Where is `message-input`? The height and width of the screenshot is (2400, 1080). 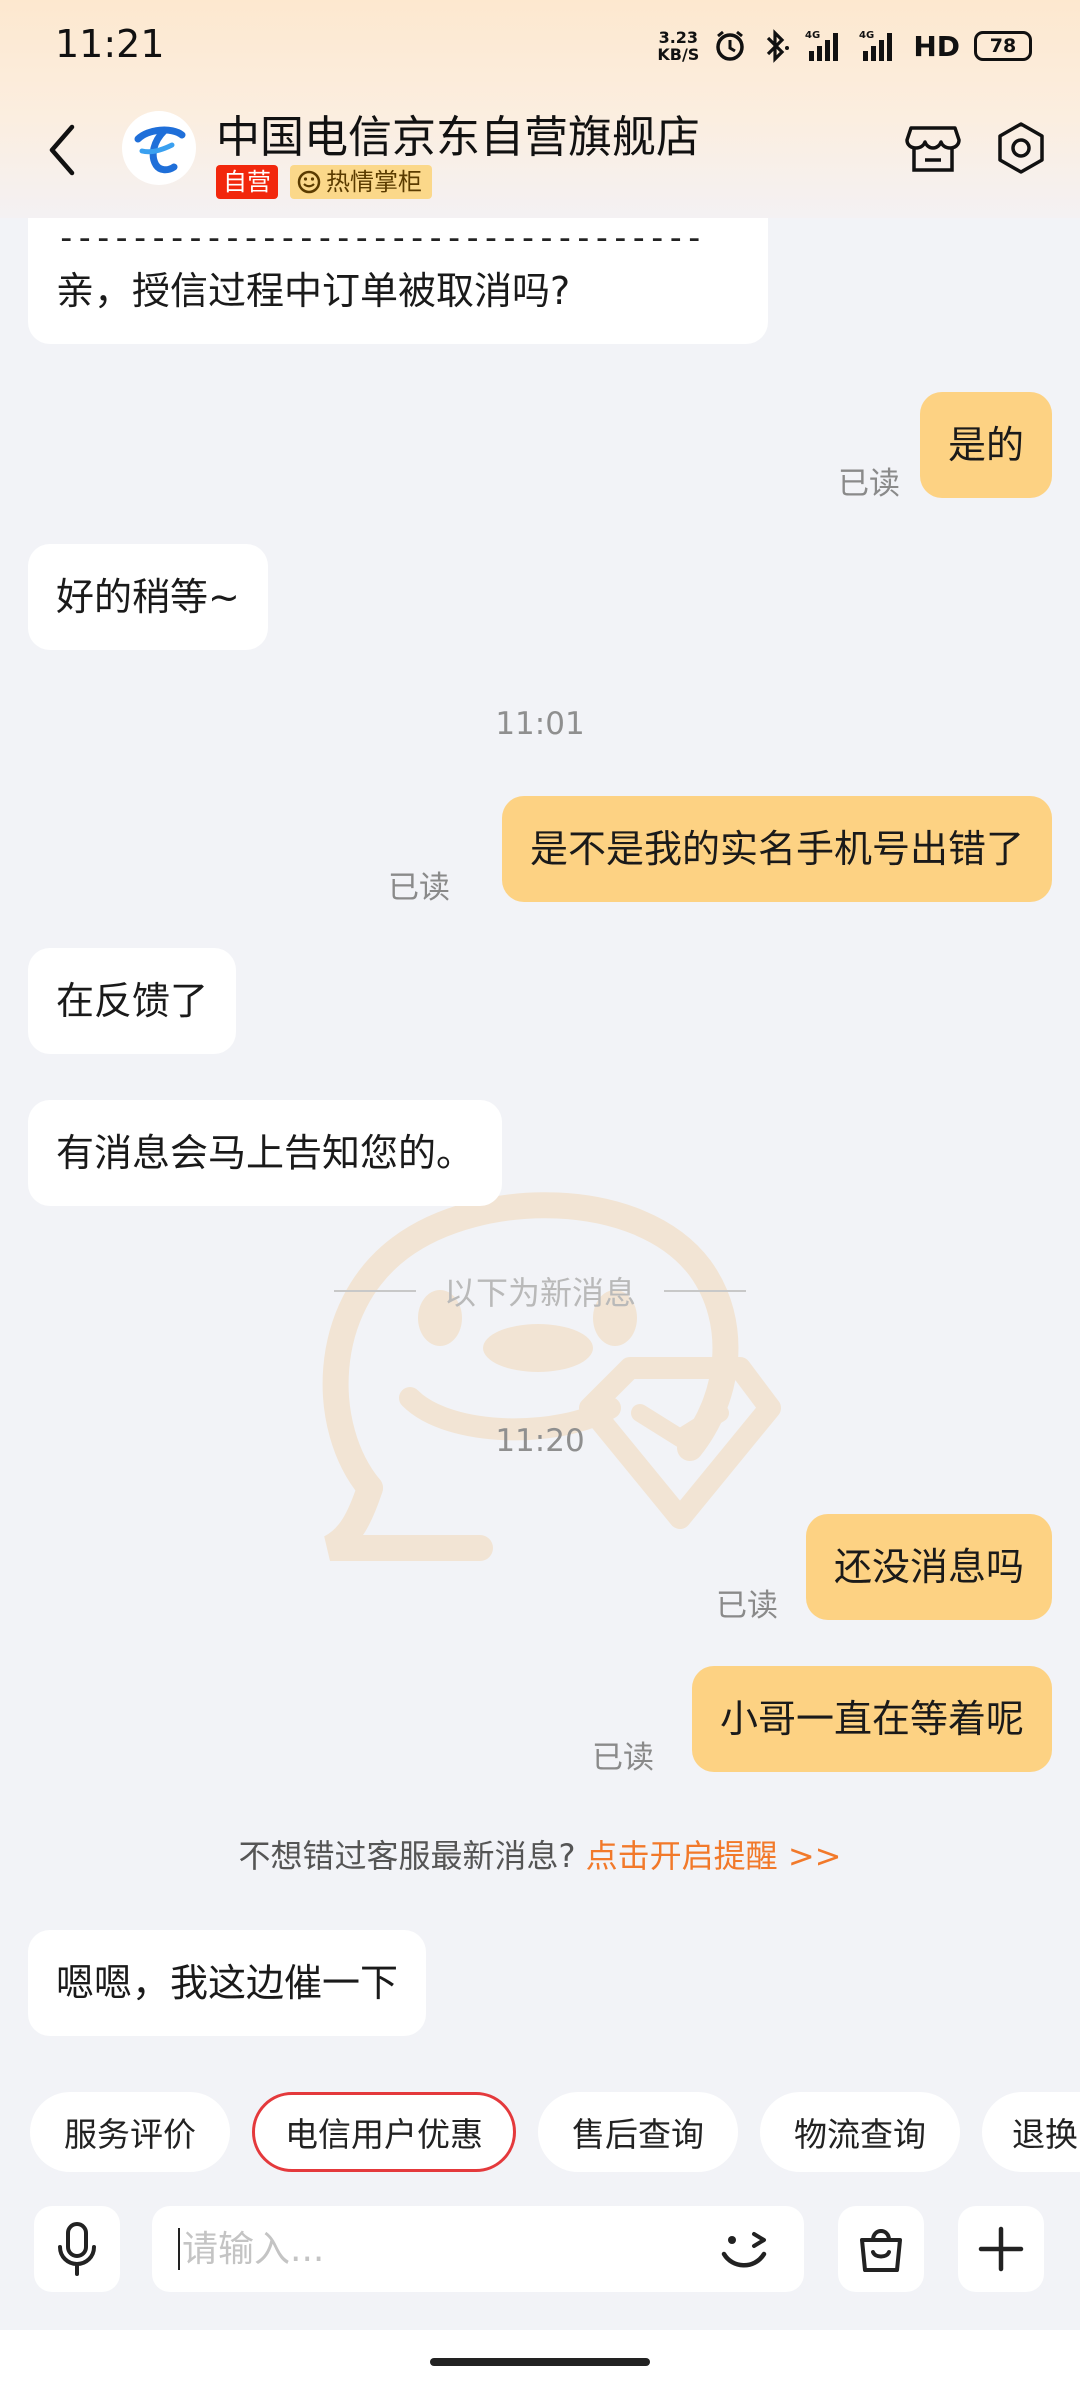 message-input is located at coordinates (438, 2249).